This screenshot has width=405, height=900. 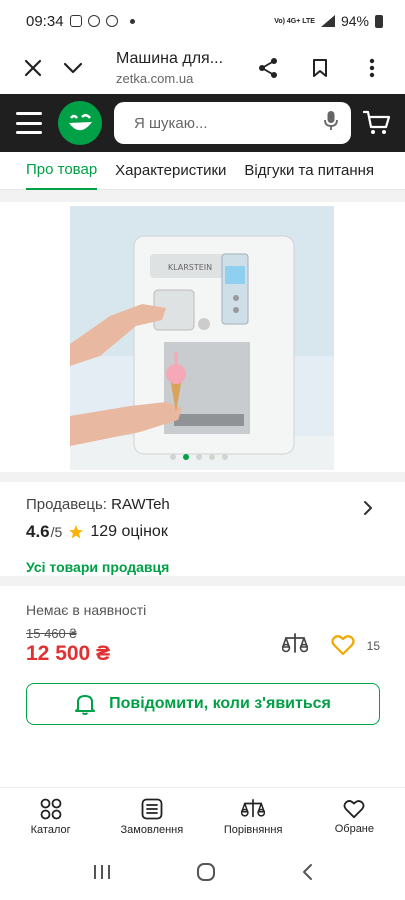 What do you see at coordinates (190, 267) in the screenshot?
I see `brand-label: KLARSTEIN` at bounding box center [190, 267].